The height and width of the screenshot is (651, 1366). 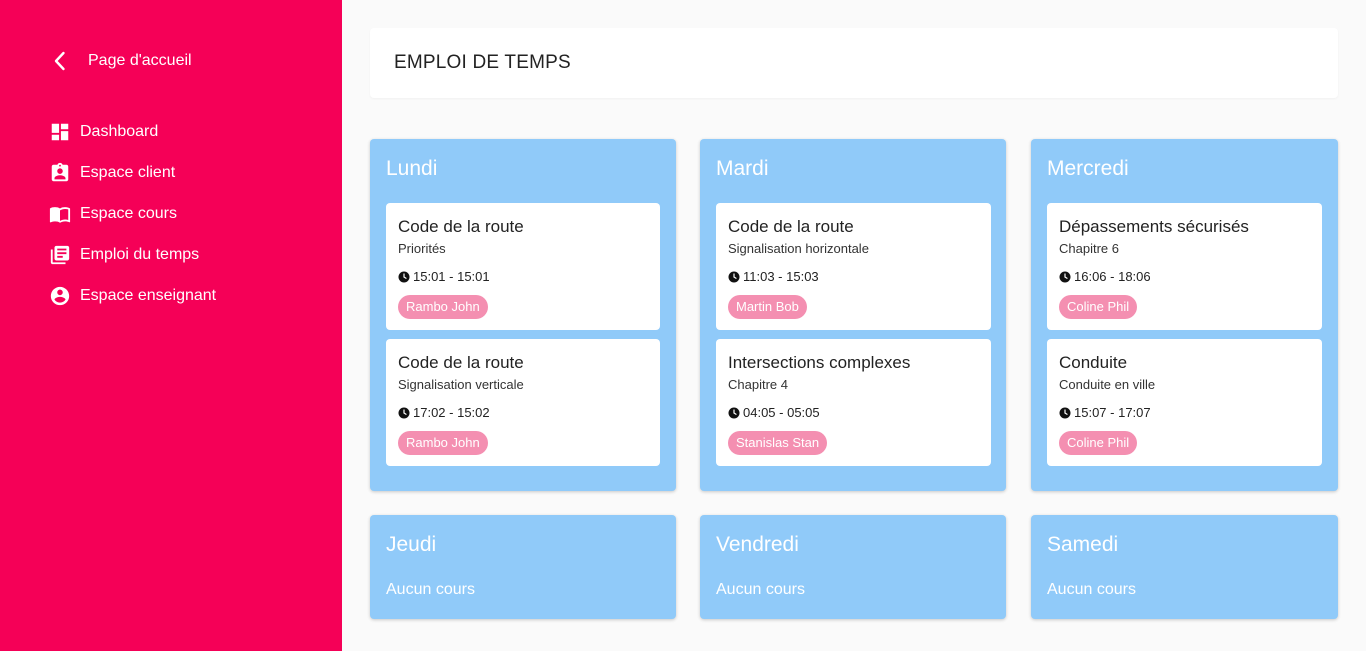 I want to click on course-time: 15:07 - 17:07, so click(x=1105, y=412).